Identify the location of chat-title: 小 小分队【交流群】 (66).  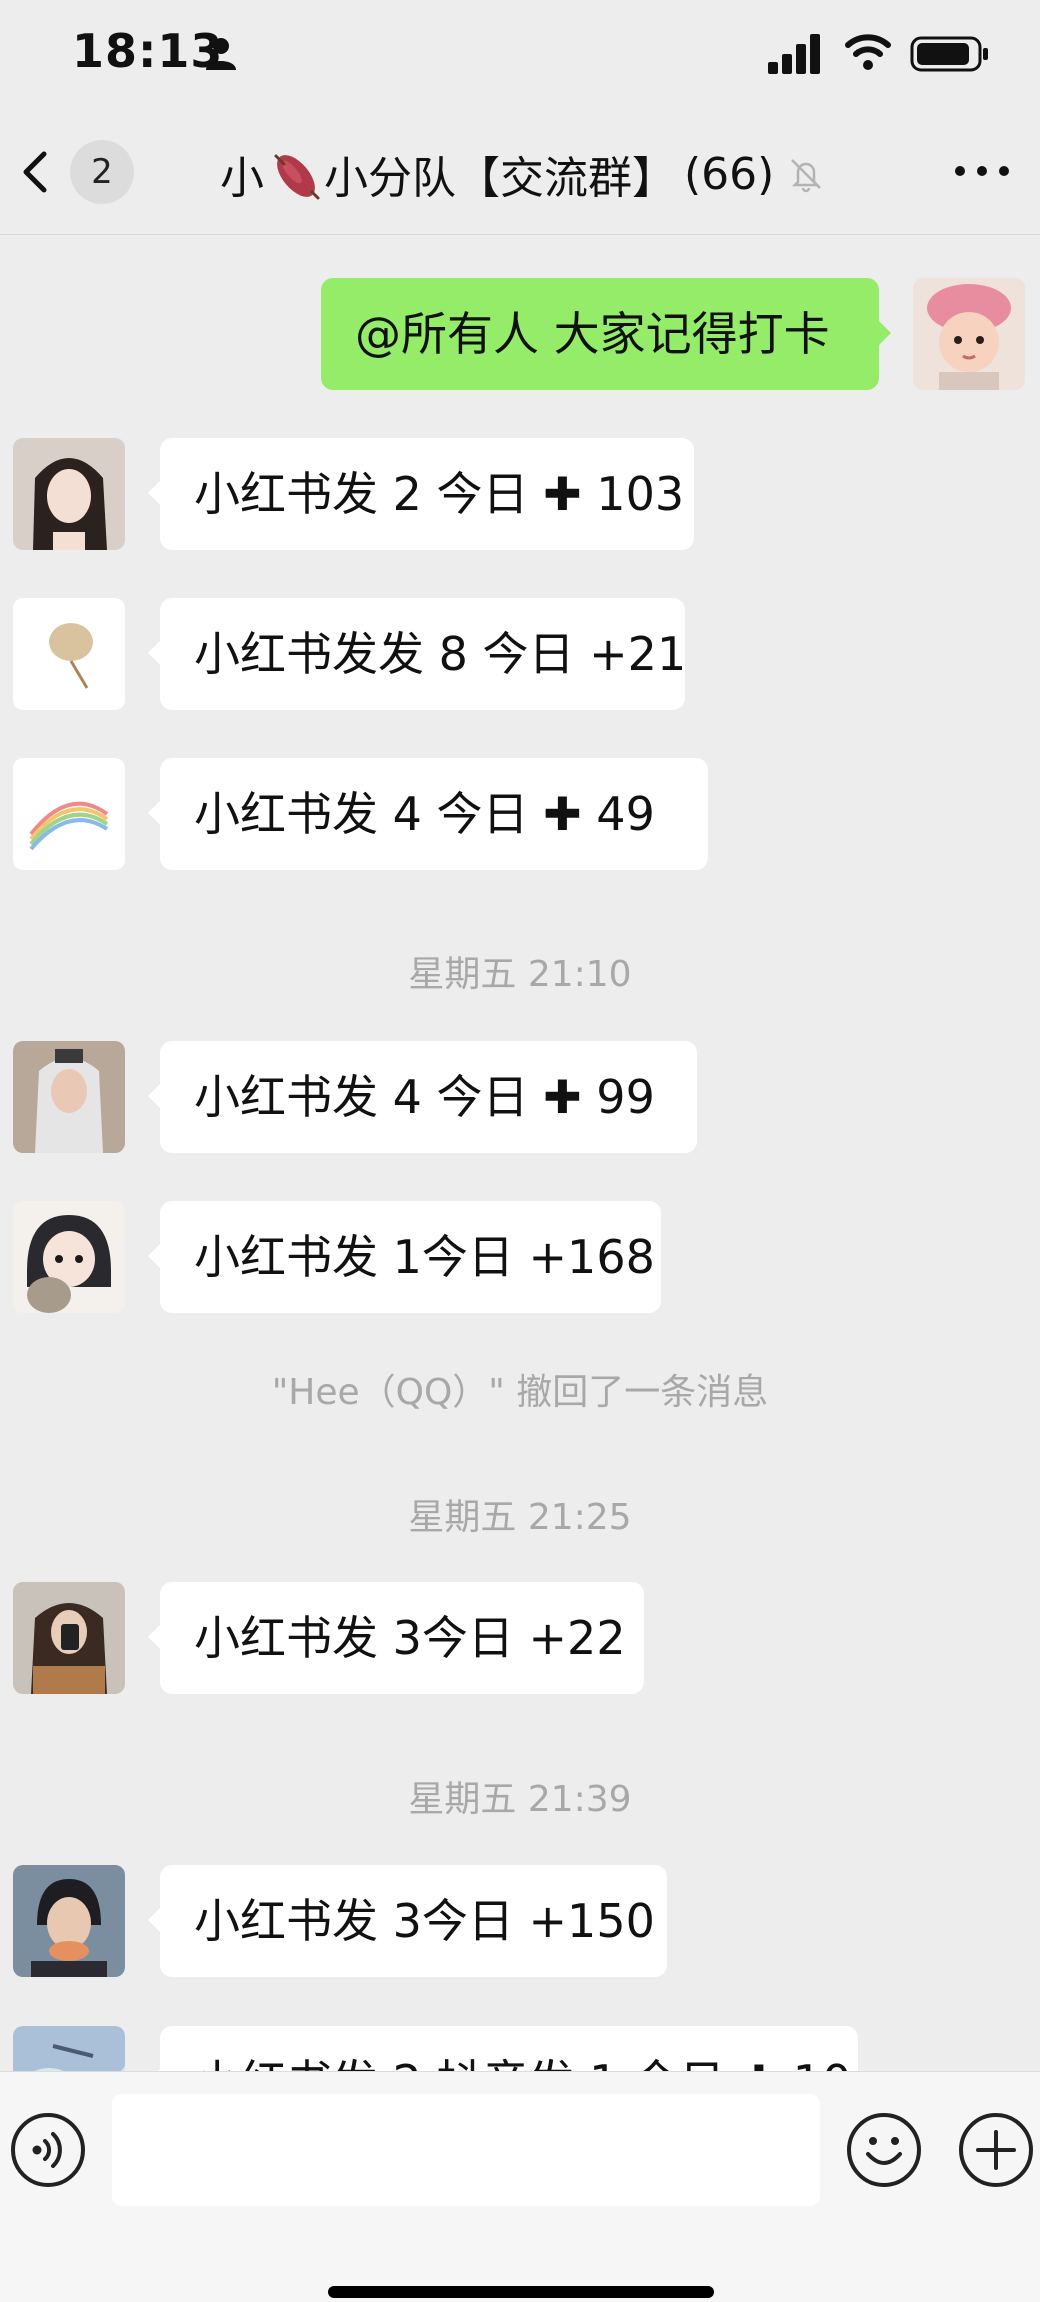
(523, 174).